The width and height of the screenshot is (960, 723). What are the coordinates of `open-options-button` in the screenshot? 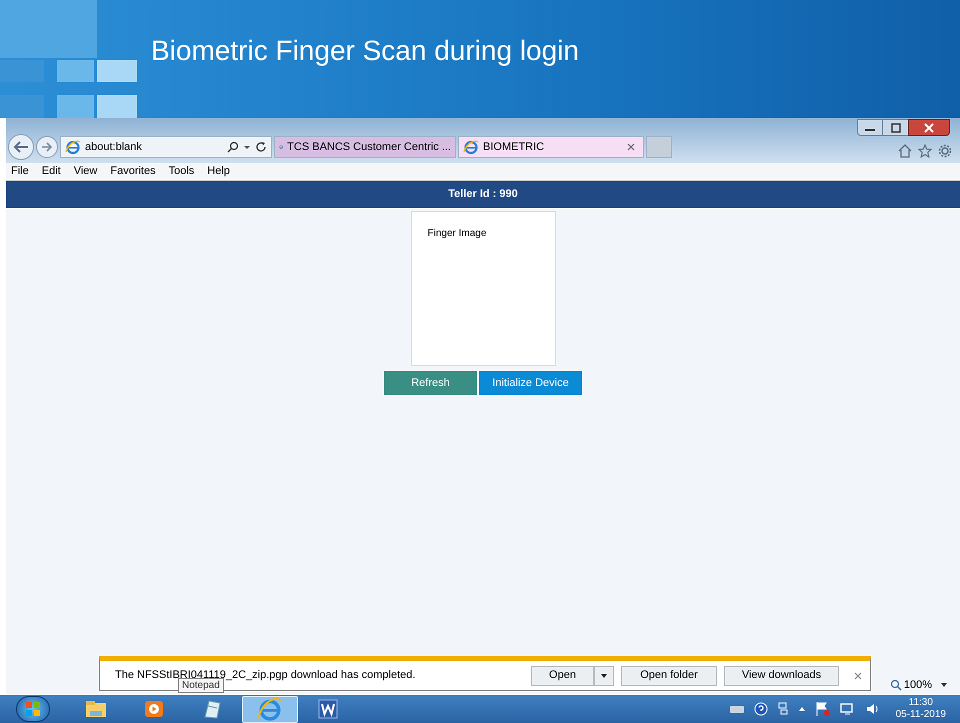 It's located at (604, 676).